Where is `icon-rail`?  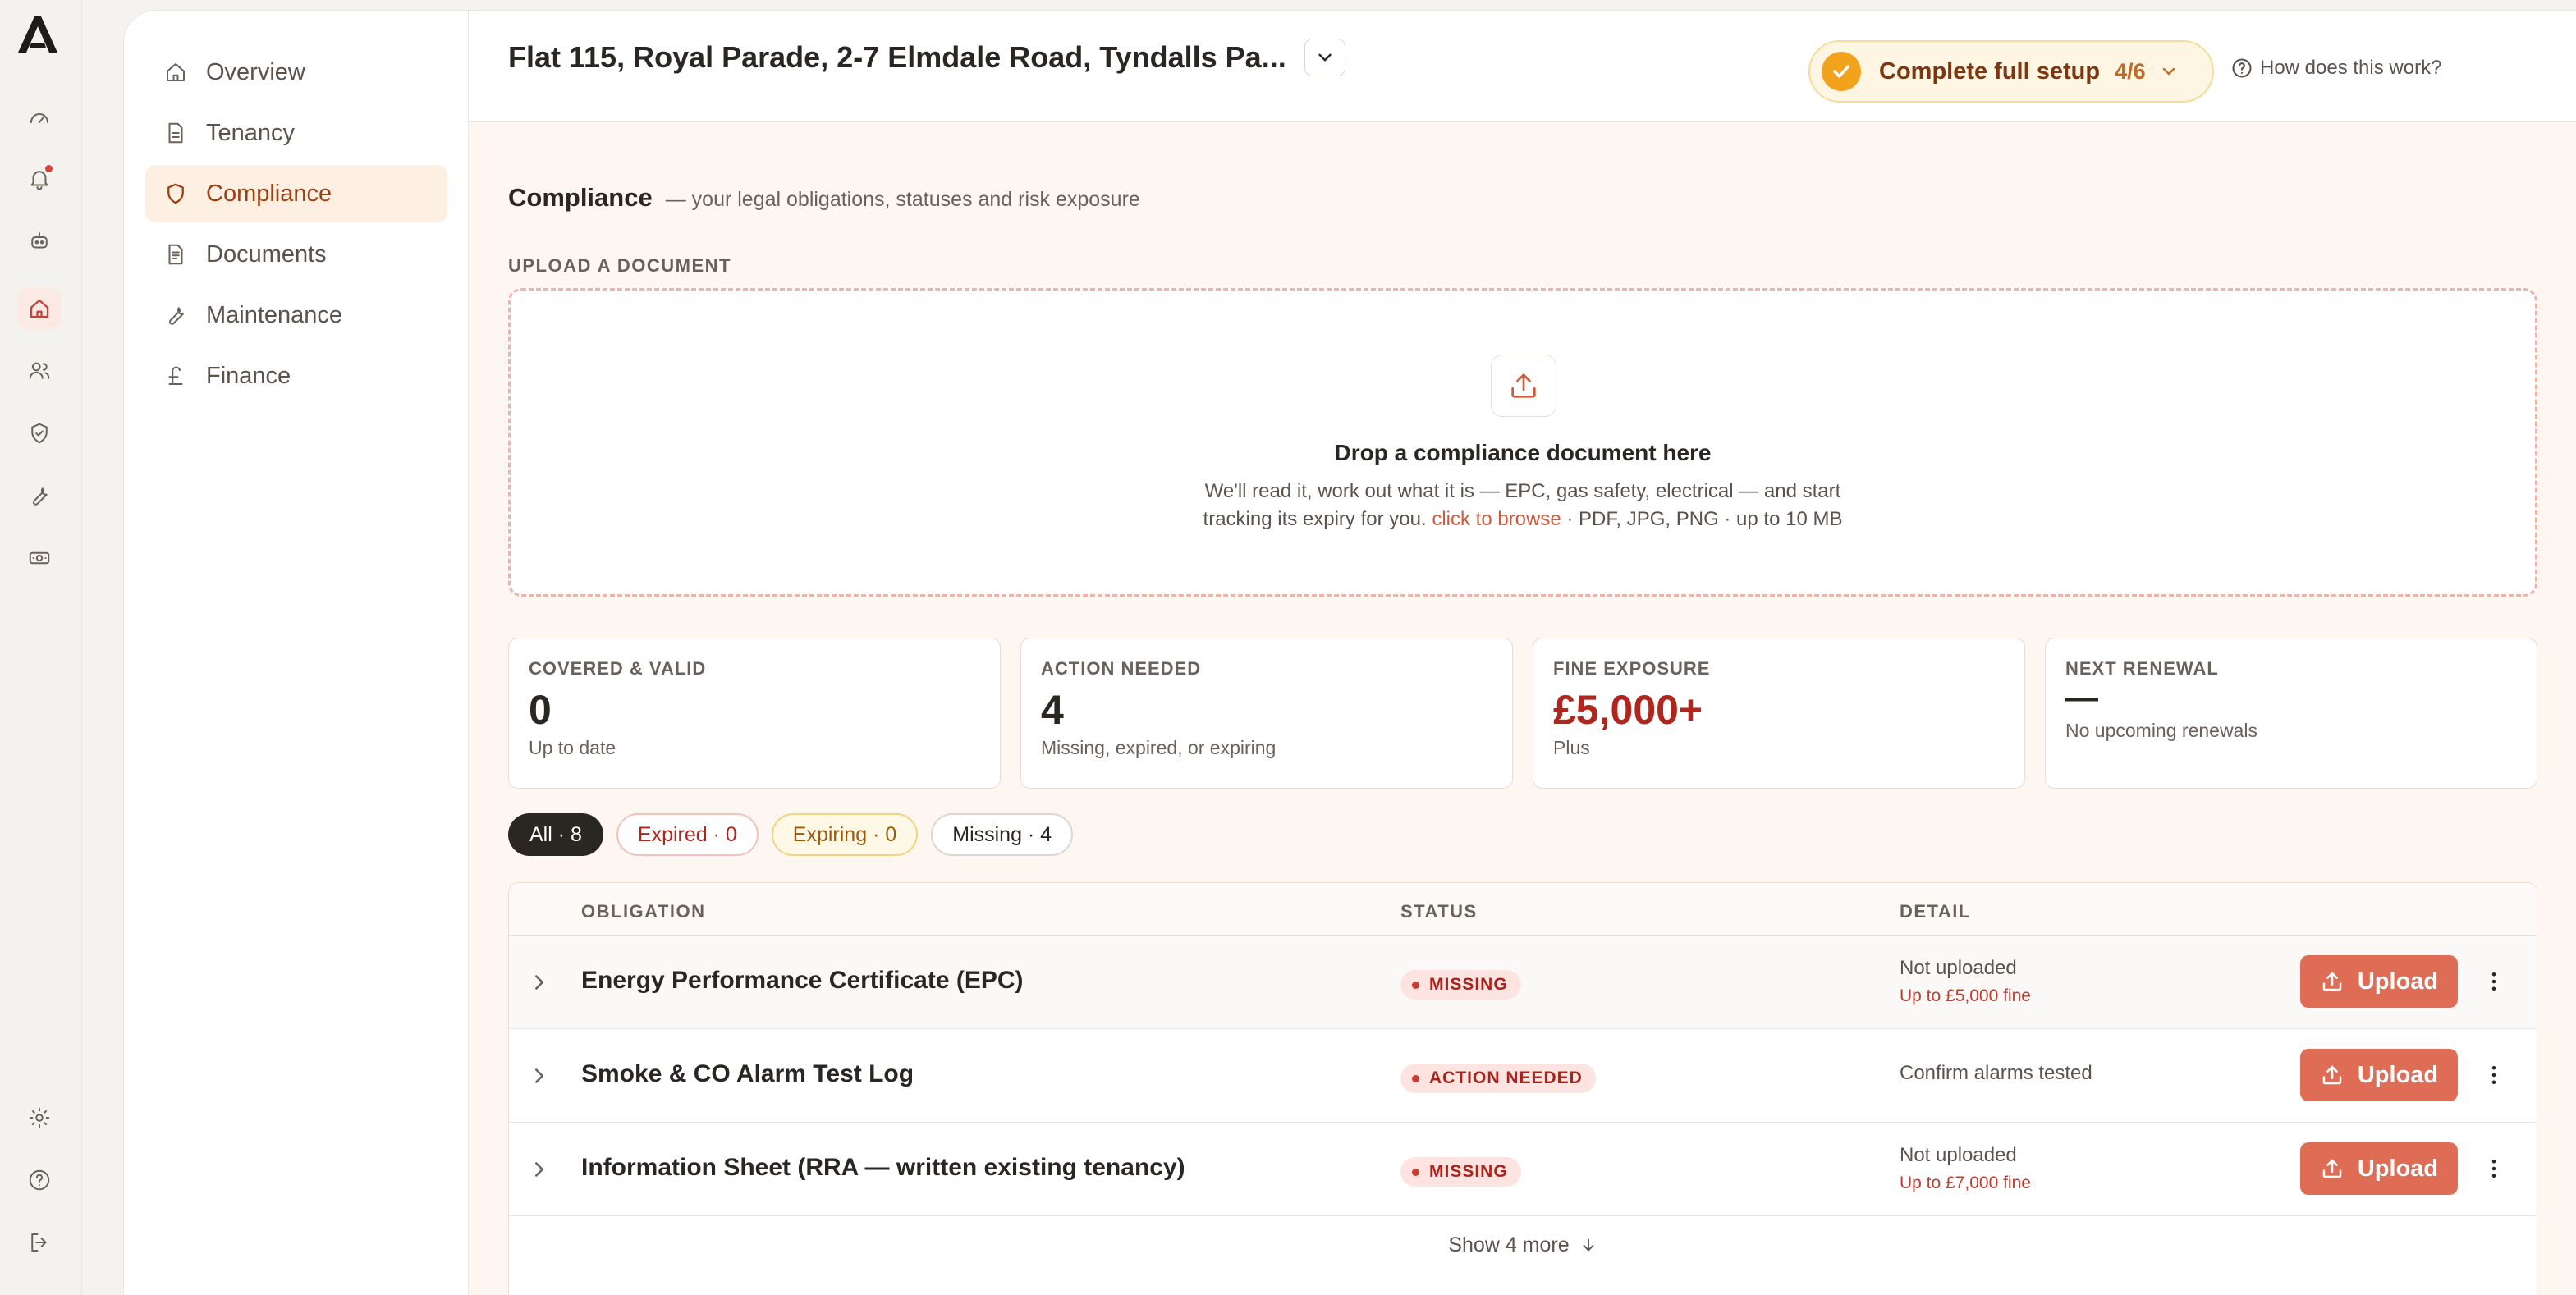
icon-rail is located at coordinates (41, 647).